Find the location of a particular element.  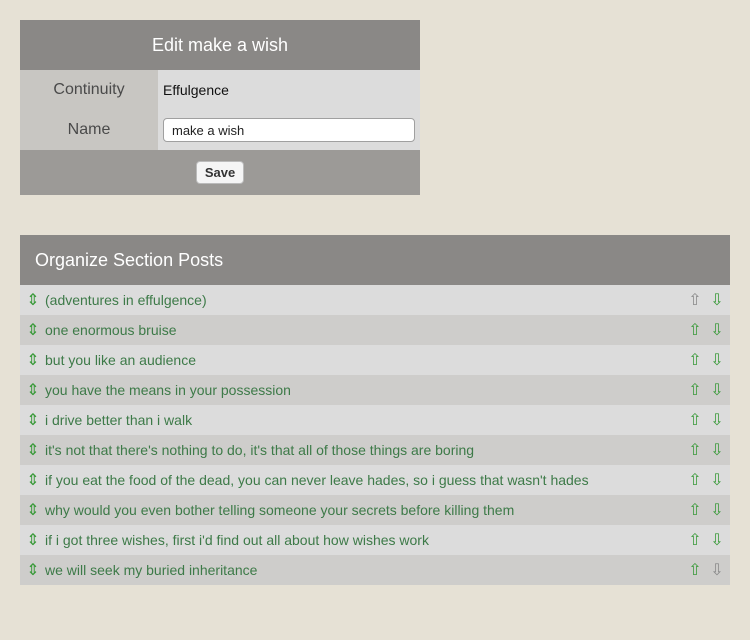

continuity-row: Continuity Effulgence is located at coordinates (220, 90).